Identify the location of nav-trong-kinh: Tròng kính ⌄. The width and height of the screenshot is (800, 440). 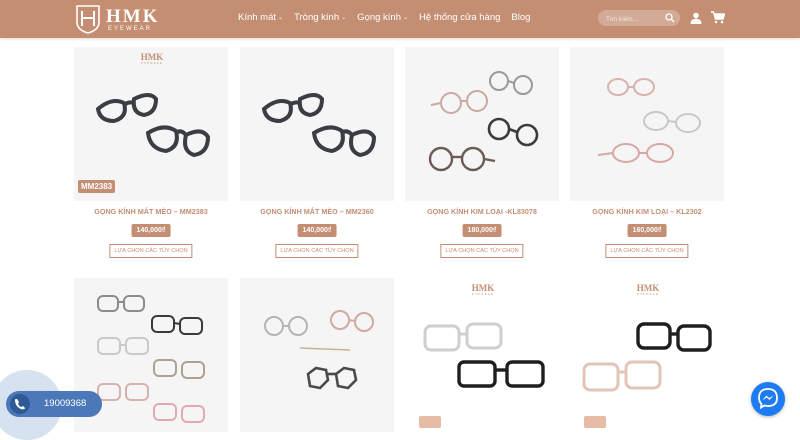
(320, 17).